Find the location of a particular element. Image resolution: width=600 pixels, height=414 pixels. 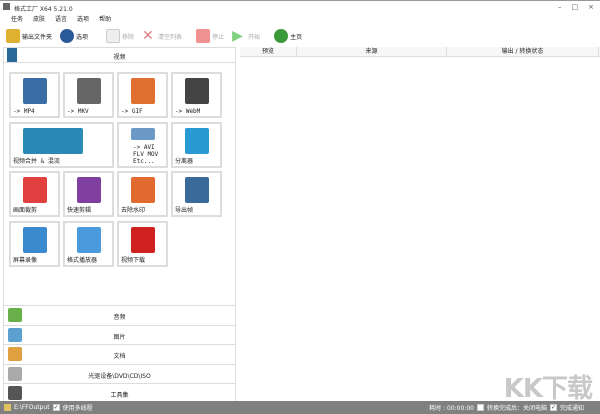

category-header: 音频 is located at coordinates (119, 314).